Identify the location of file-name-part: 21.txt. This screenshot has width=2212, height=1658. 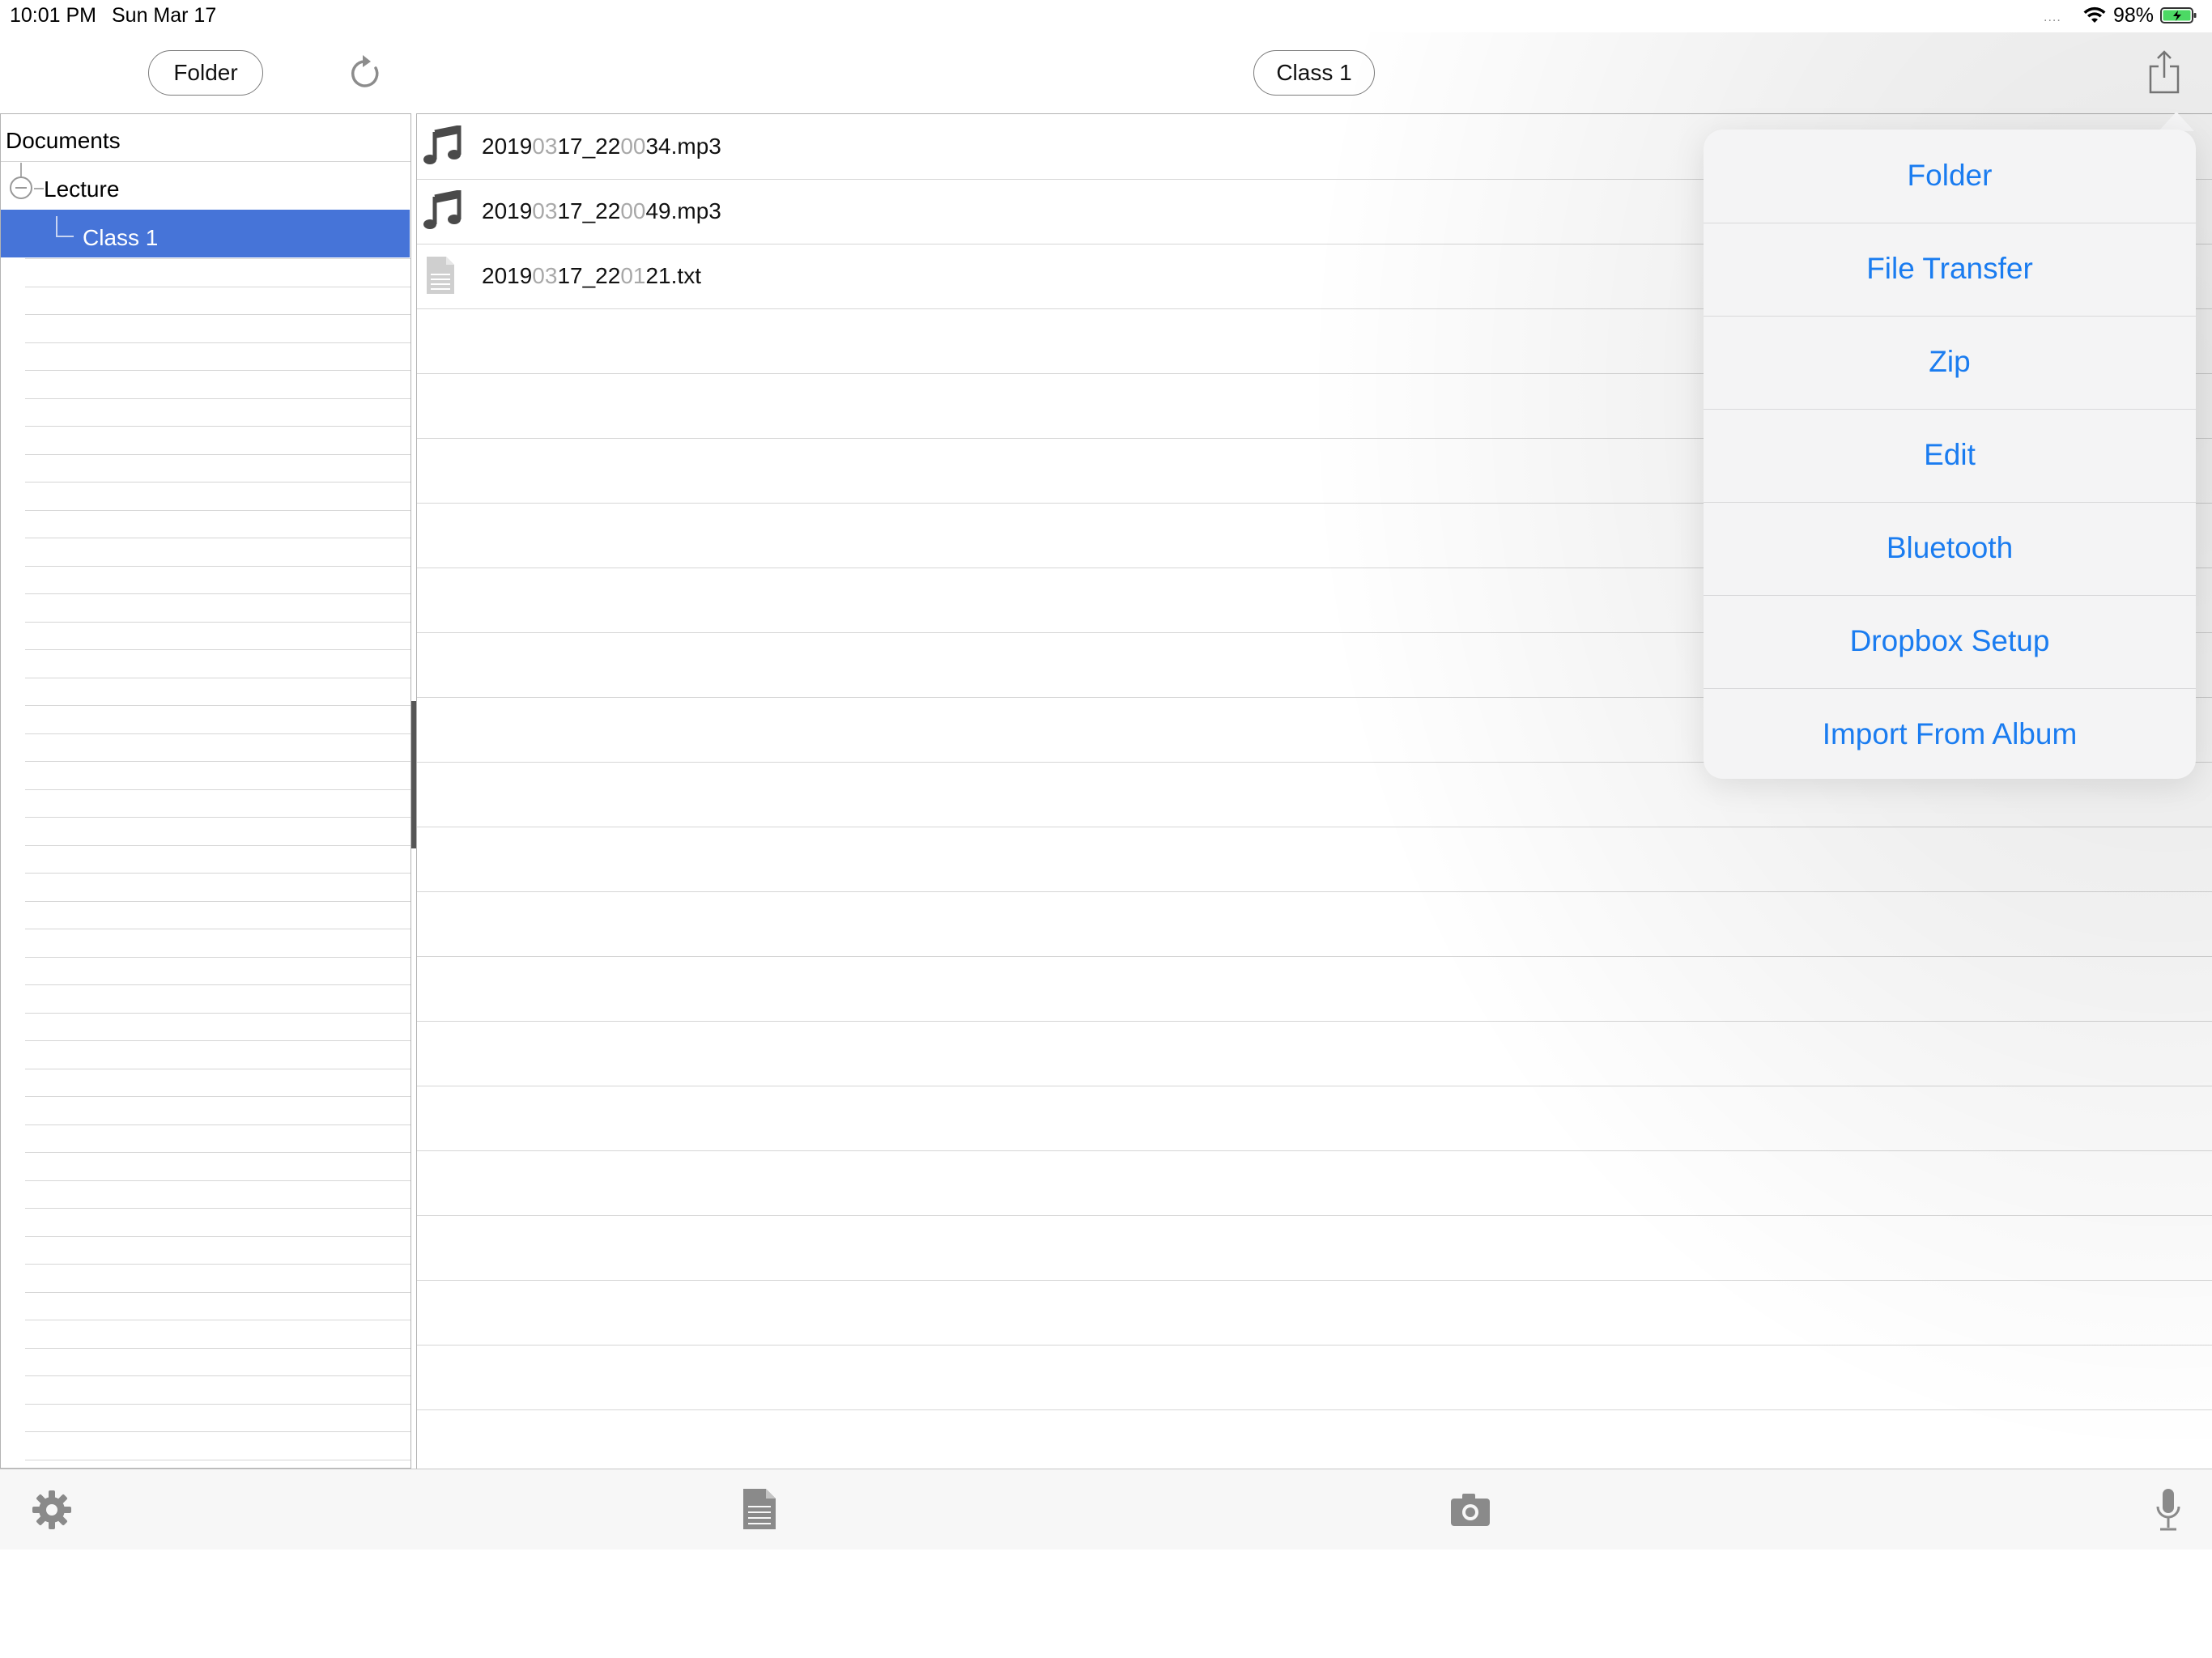
(673, 275).